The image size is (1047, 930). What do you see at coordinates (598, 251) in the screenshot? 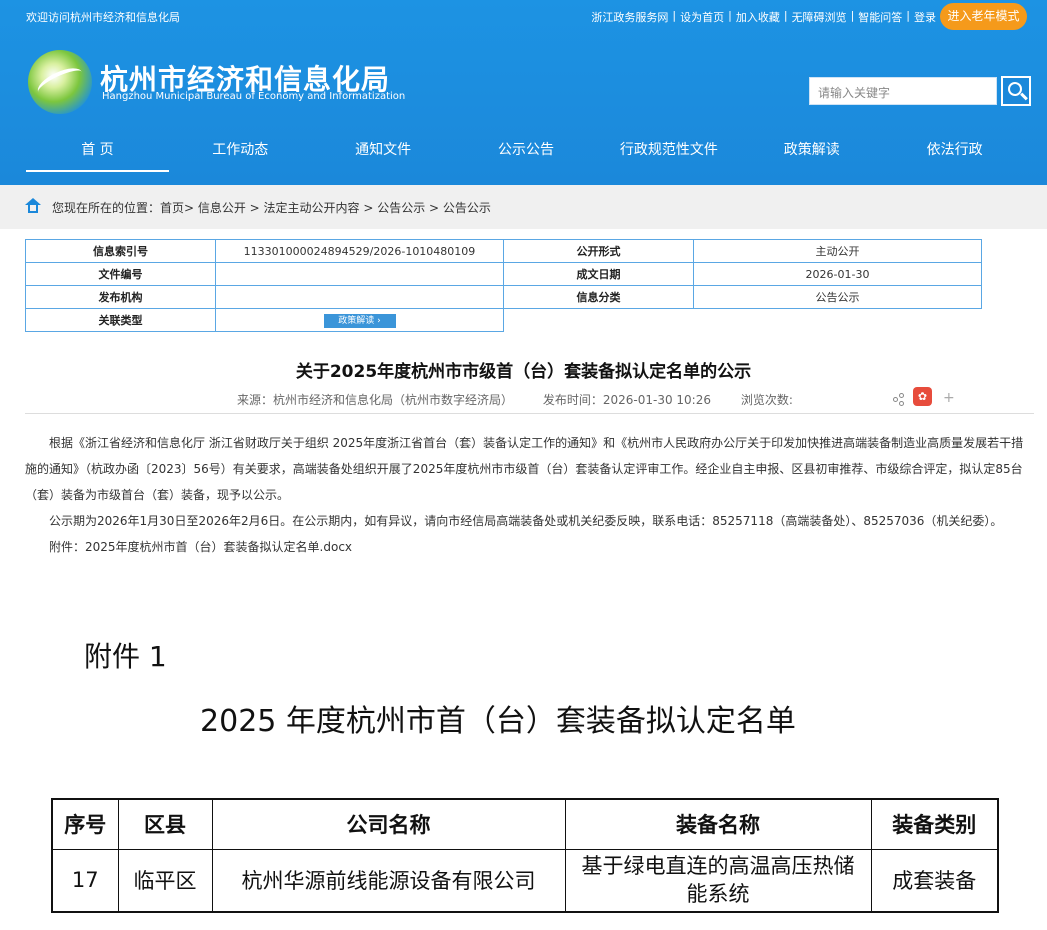
I see `info-label: 公开形式` at bounding box center [598, 251].